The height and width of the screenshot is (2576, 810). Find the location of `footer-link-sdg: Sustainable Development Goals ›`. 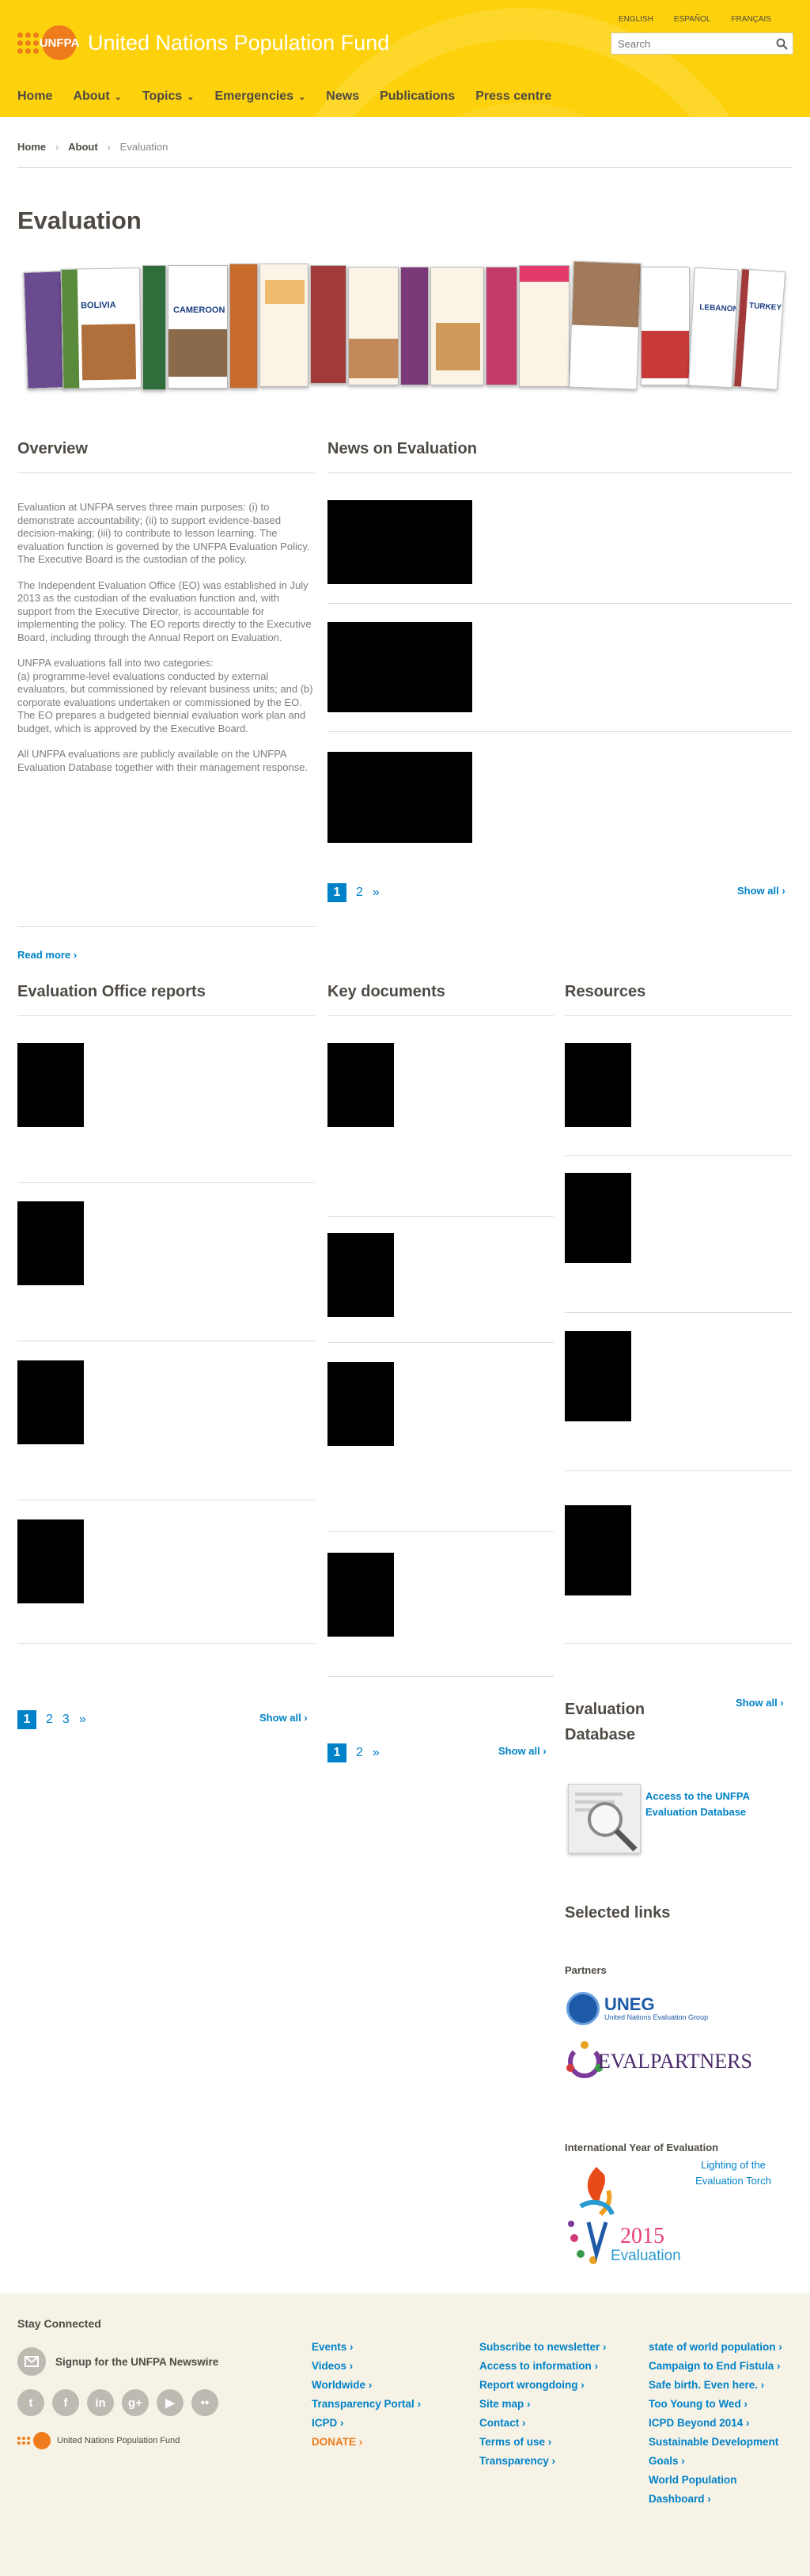

footer-link-sdg: Sustainable Development Goals › is located at coordinates (721, 2452).